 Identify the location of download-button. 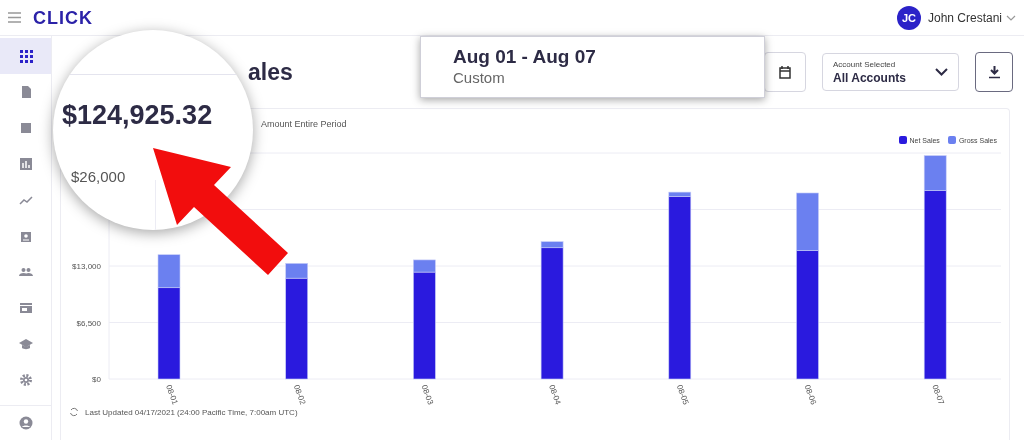
(994, 72).